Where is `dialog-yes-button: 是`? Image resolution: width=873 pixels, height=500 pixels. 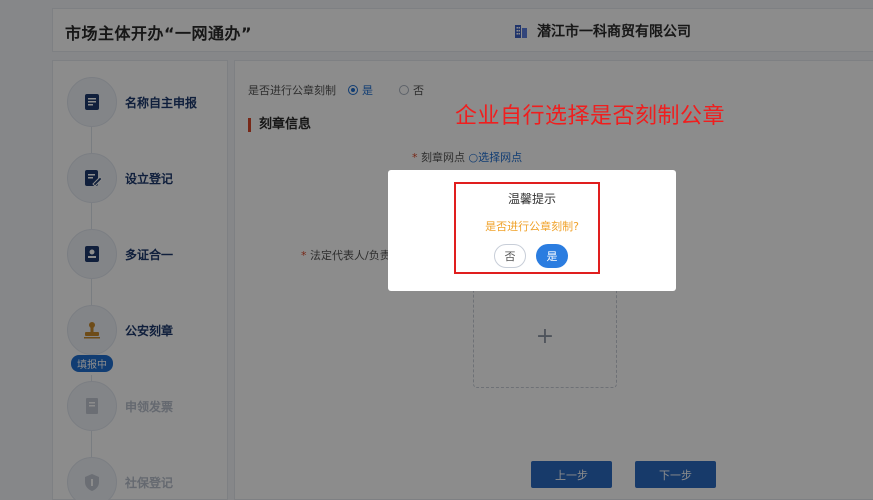
dialog-yes-button: 是 is located at coordinates (552, 256).